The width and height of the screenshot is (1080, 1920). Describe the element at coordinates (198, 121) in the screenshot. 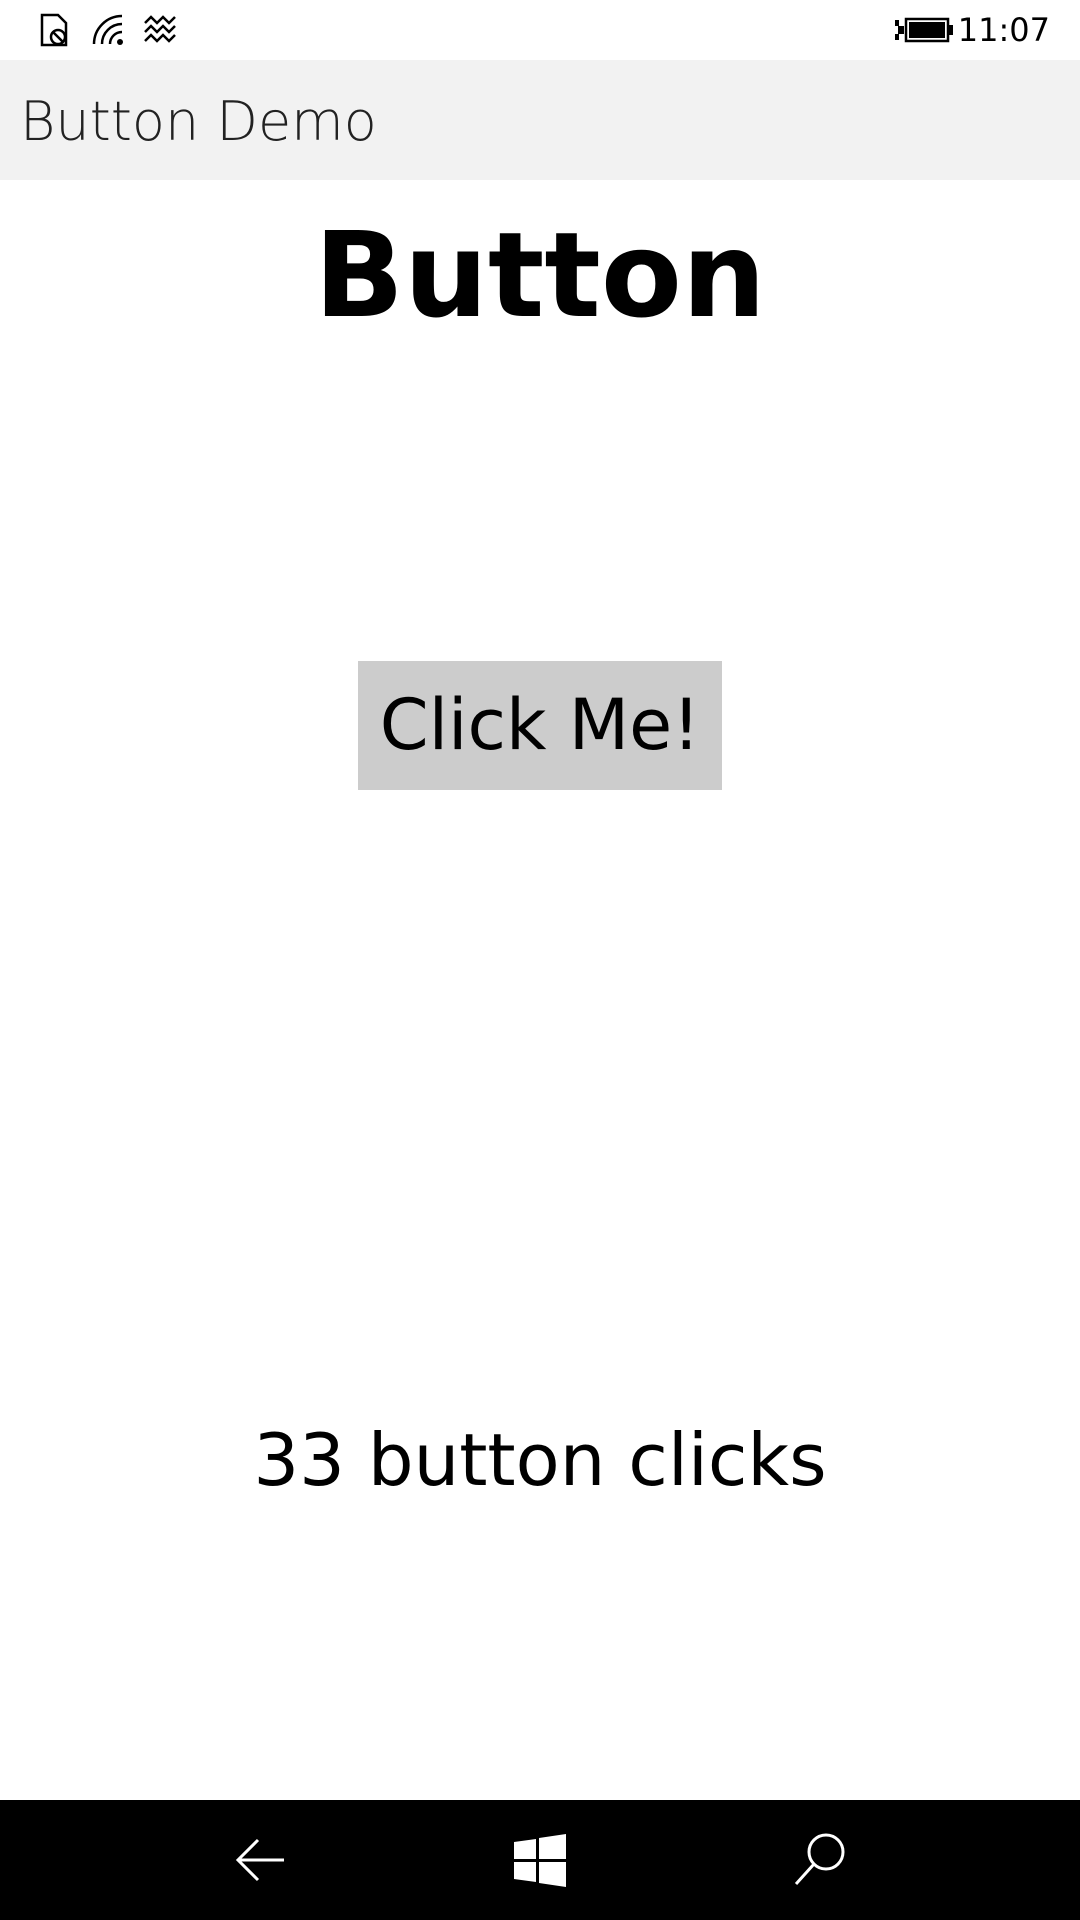

I see `app-title: Button Demo` at that location.